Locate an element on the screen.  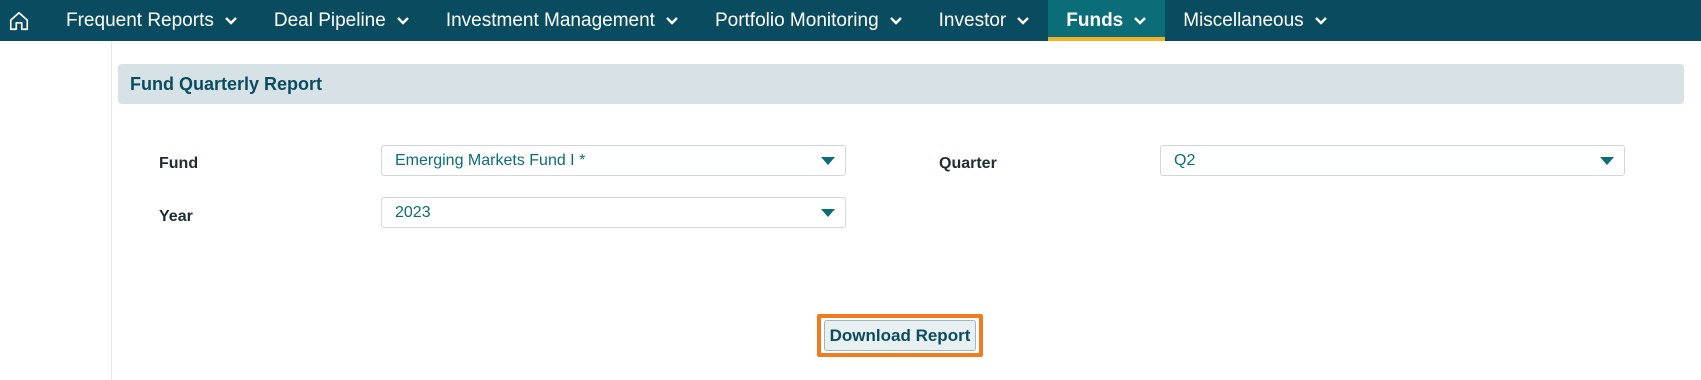
nav-item-deal-pipeline: Deal Pipeline is located at coordinates (342, 20).